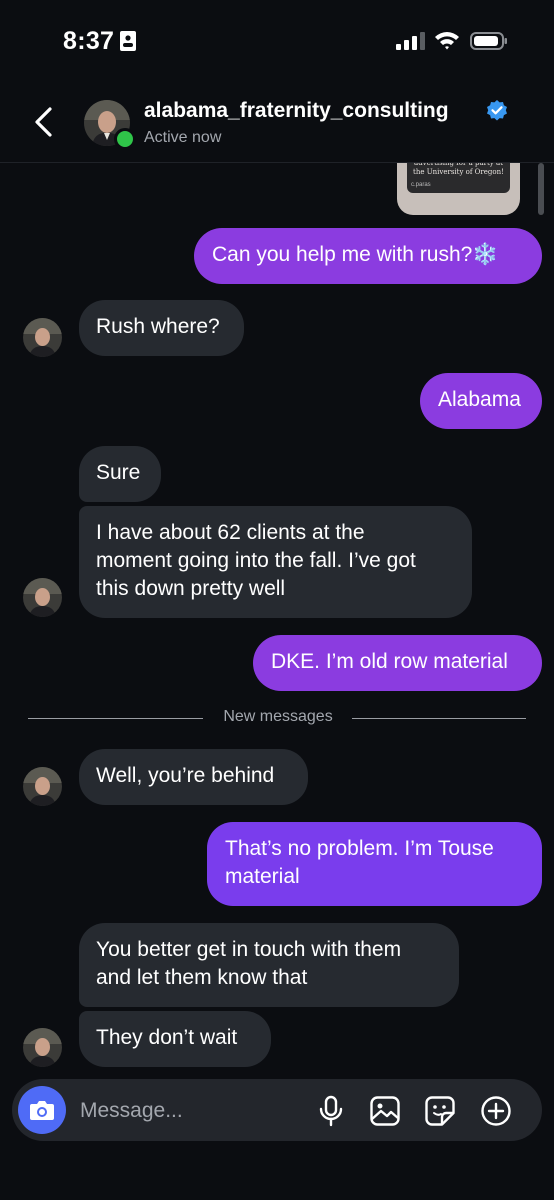  Describe the element at coordinates (385, 1111) in the screenshot. I see `gallery-icon` at that location.